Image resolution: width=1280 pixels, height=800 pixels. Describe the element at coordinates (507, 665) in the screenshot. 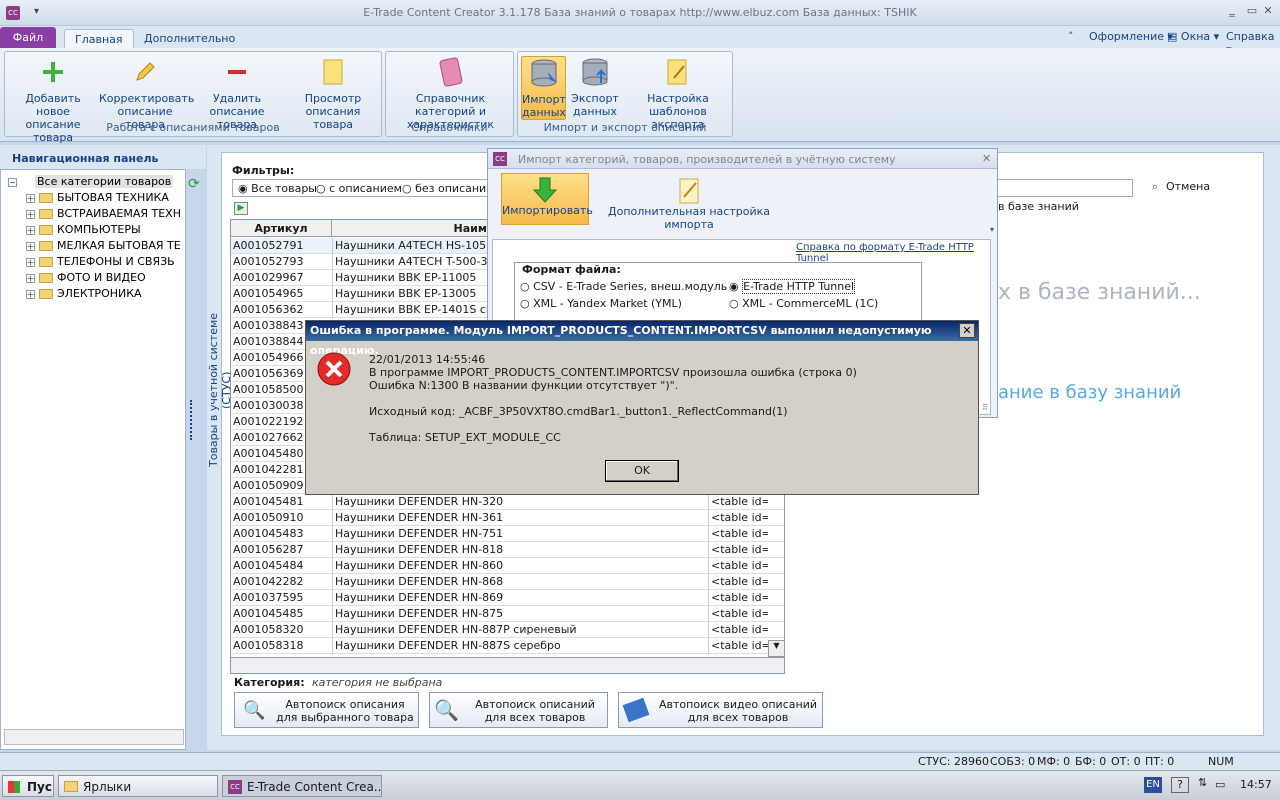

I see `grid-horizontal-scrollbar` at that location.